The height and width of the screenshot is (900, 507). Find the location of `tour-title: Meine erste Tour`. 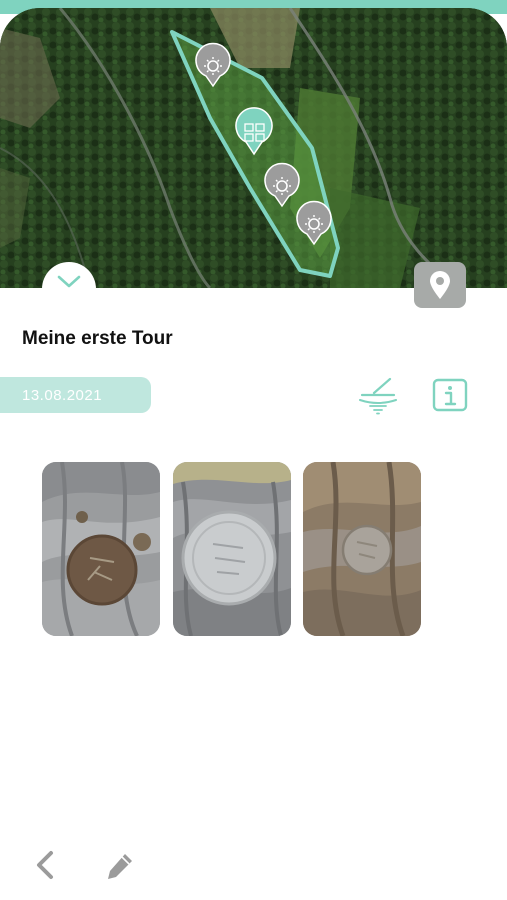

tour-title: Meine erste Tour is located at coordinates (97, 338).